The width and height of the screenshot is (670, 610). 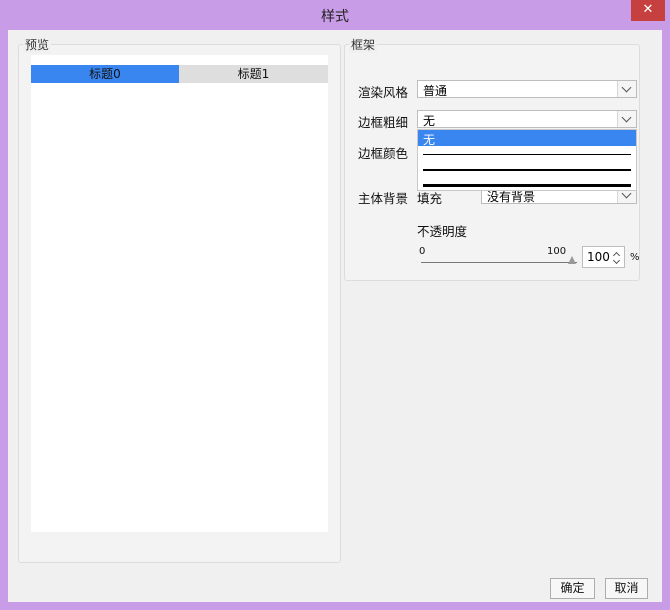 What do you see at coordinates (527, 89) in the screenshot?
I see `render-style-select: 普通` at bounding box center [527, 89].